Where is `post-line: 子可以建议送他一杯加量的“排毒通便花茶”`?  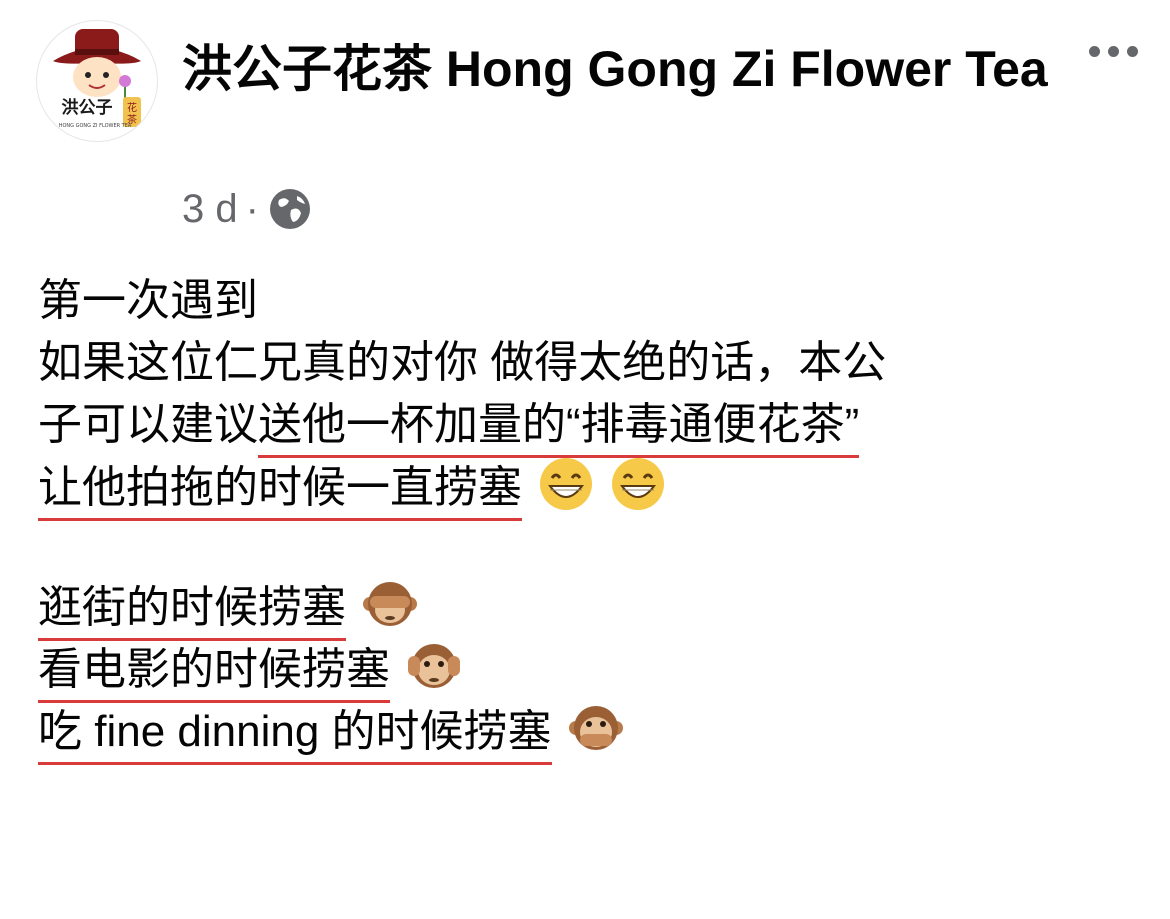
post-line: 子可以建议送他一杯加量的“排毒通便花茶” is located at coordinates (588, 426).